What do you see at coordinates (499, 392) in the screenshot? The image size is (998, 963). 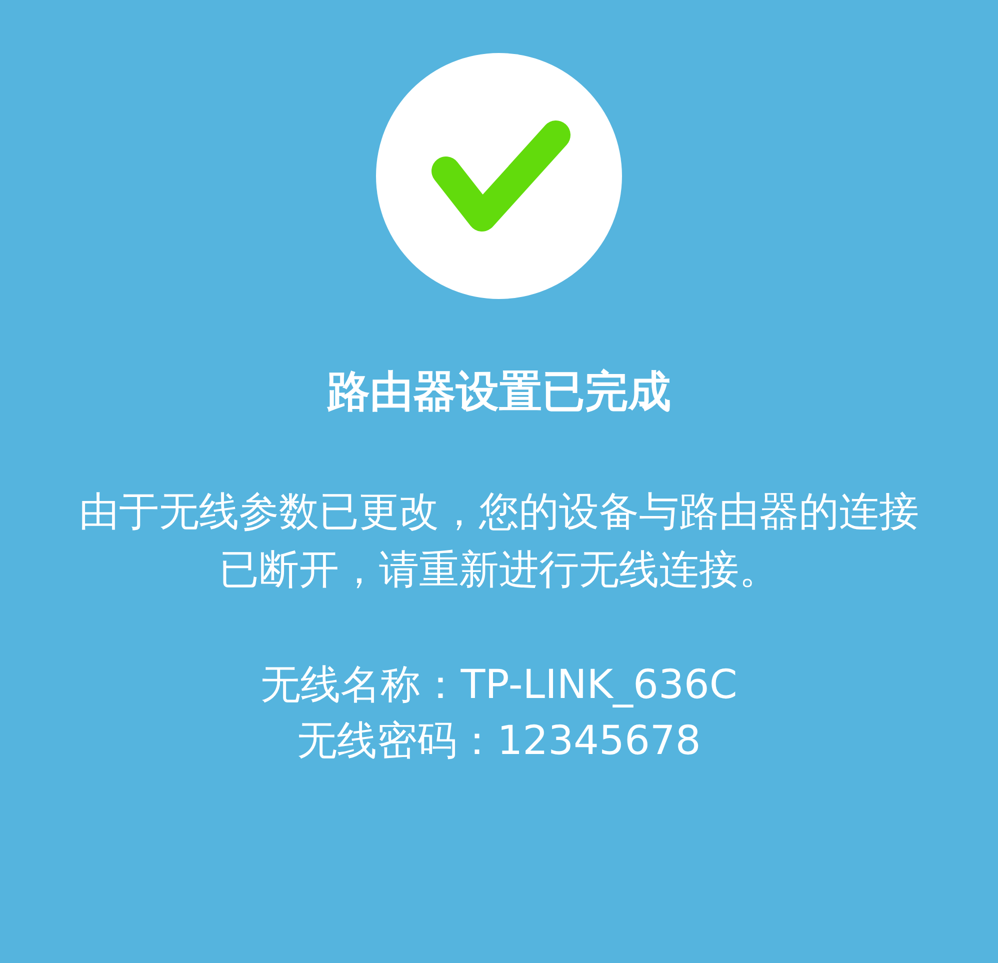 I see `status-title: 路由器设置已完成` at bounding box center [499, 392].